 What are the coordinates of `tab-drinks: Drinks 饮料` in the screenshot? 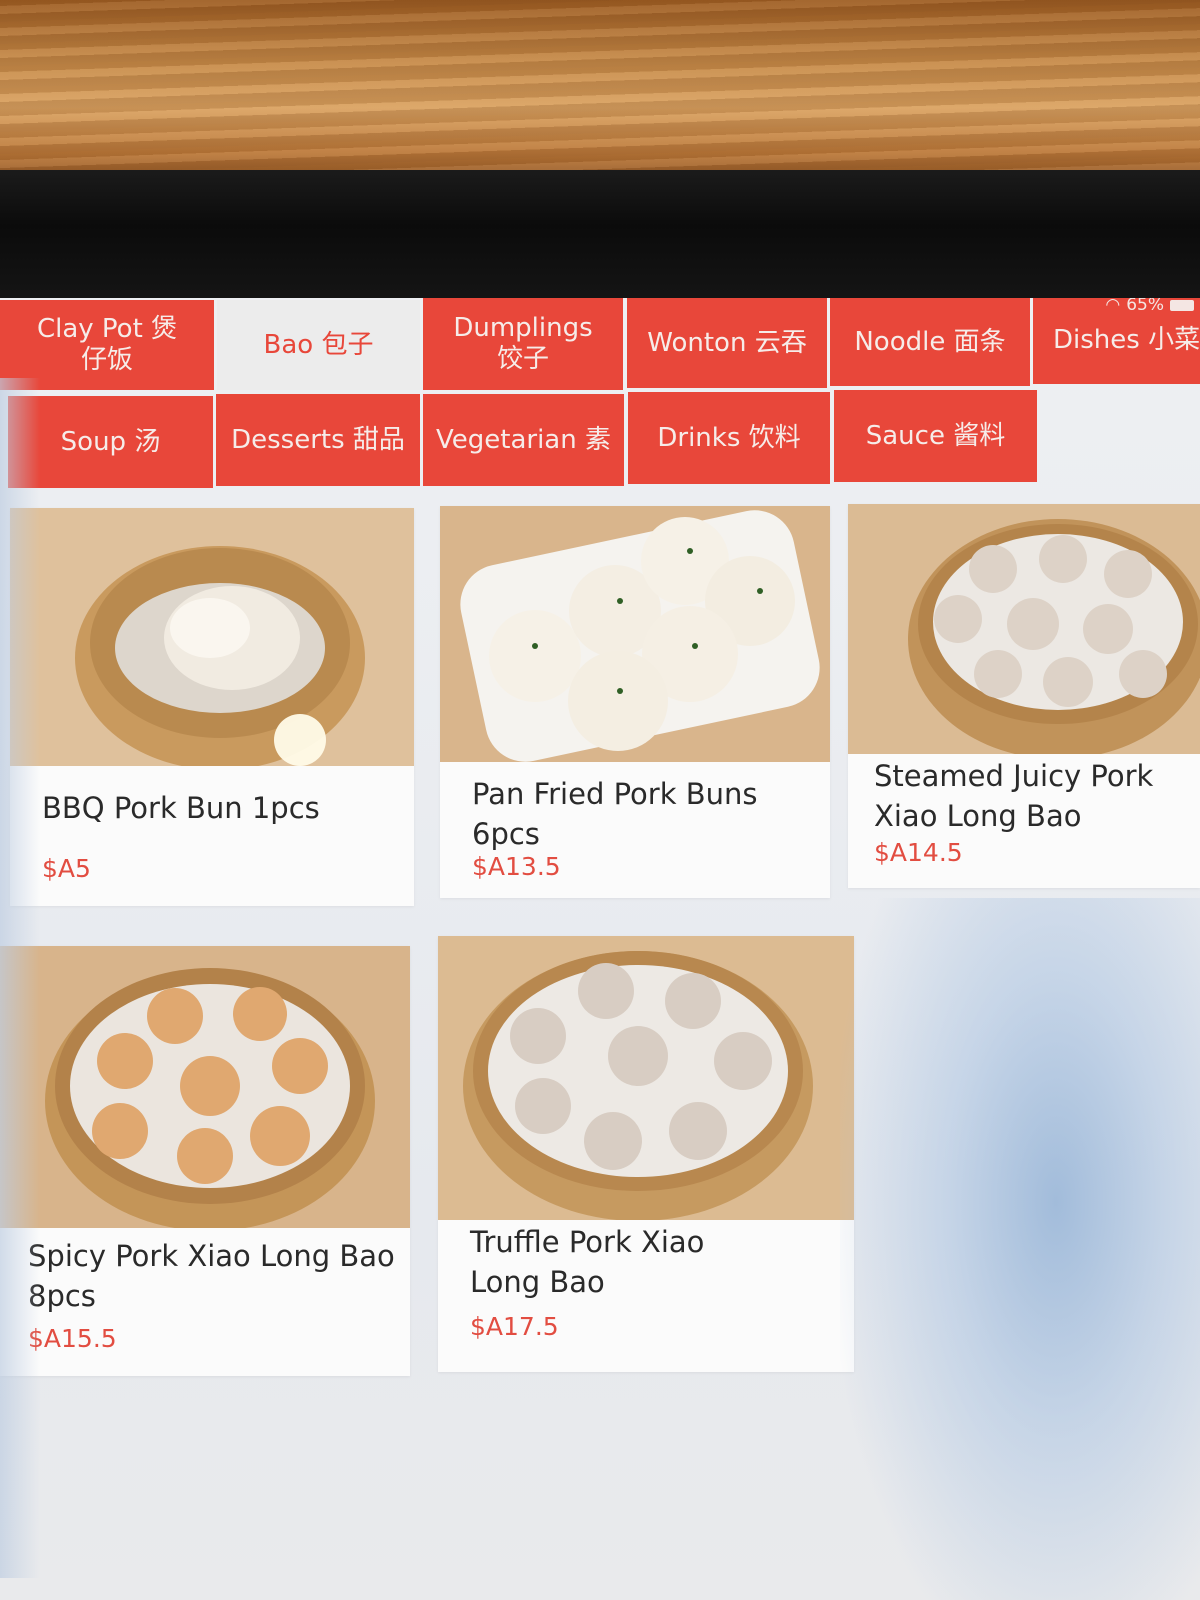 It's located at (729, 438).